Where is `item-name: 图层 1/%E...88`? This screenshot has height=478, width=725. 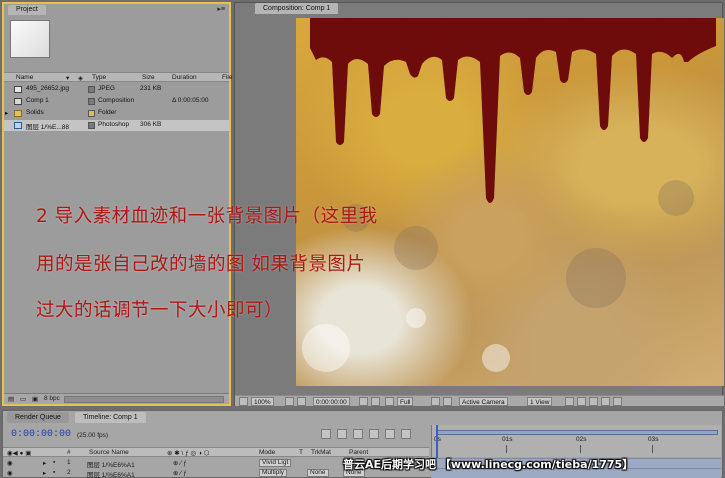
item-name: 图层 1/%E...88 is located at coordinates (47, 127).